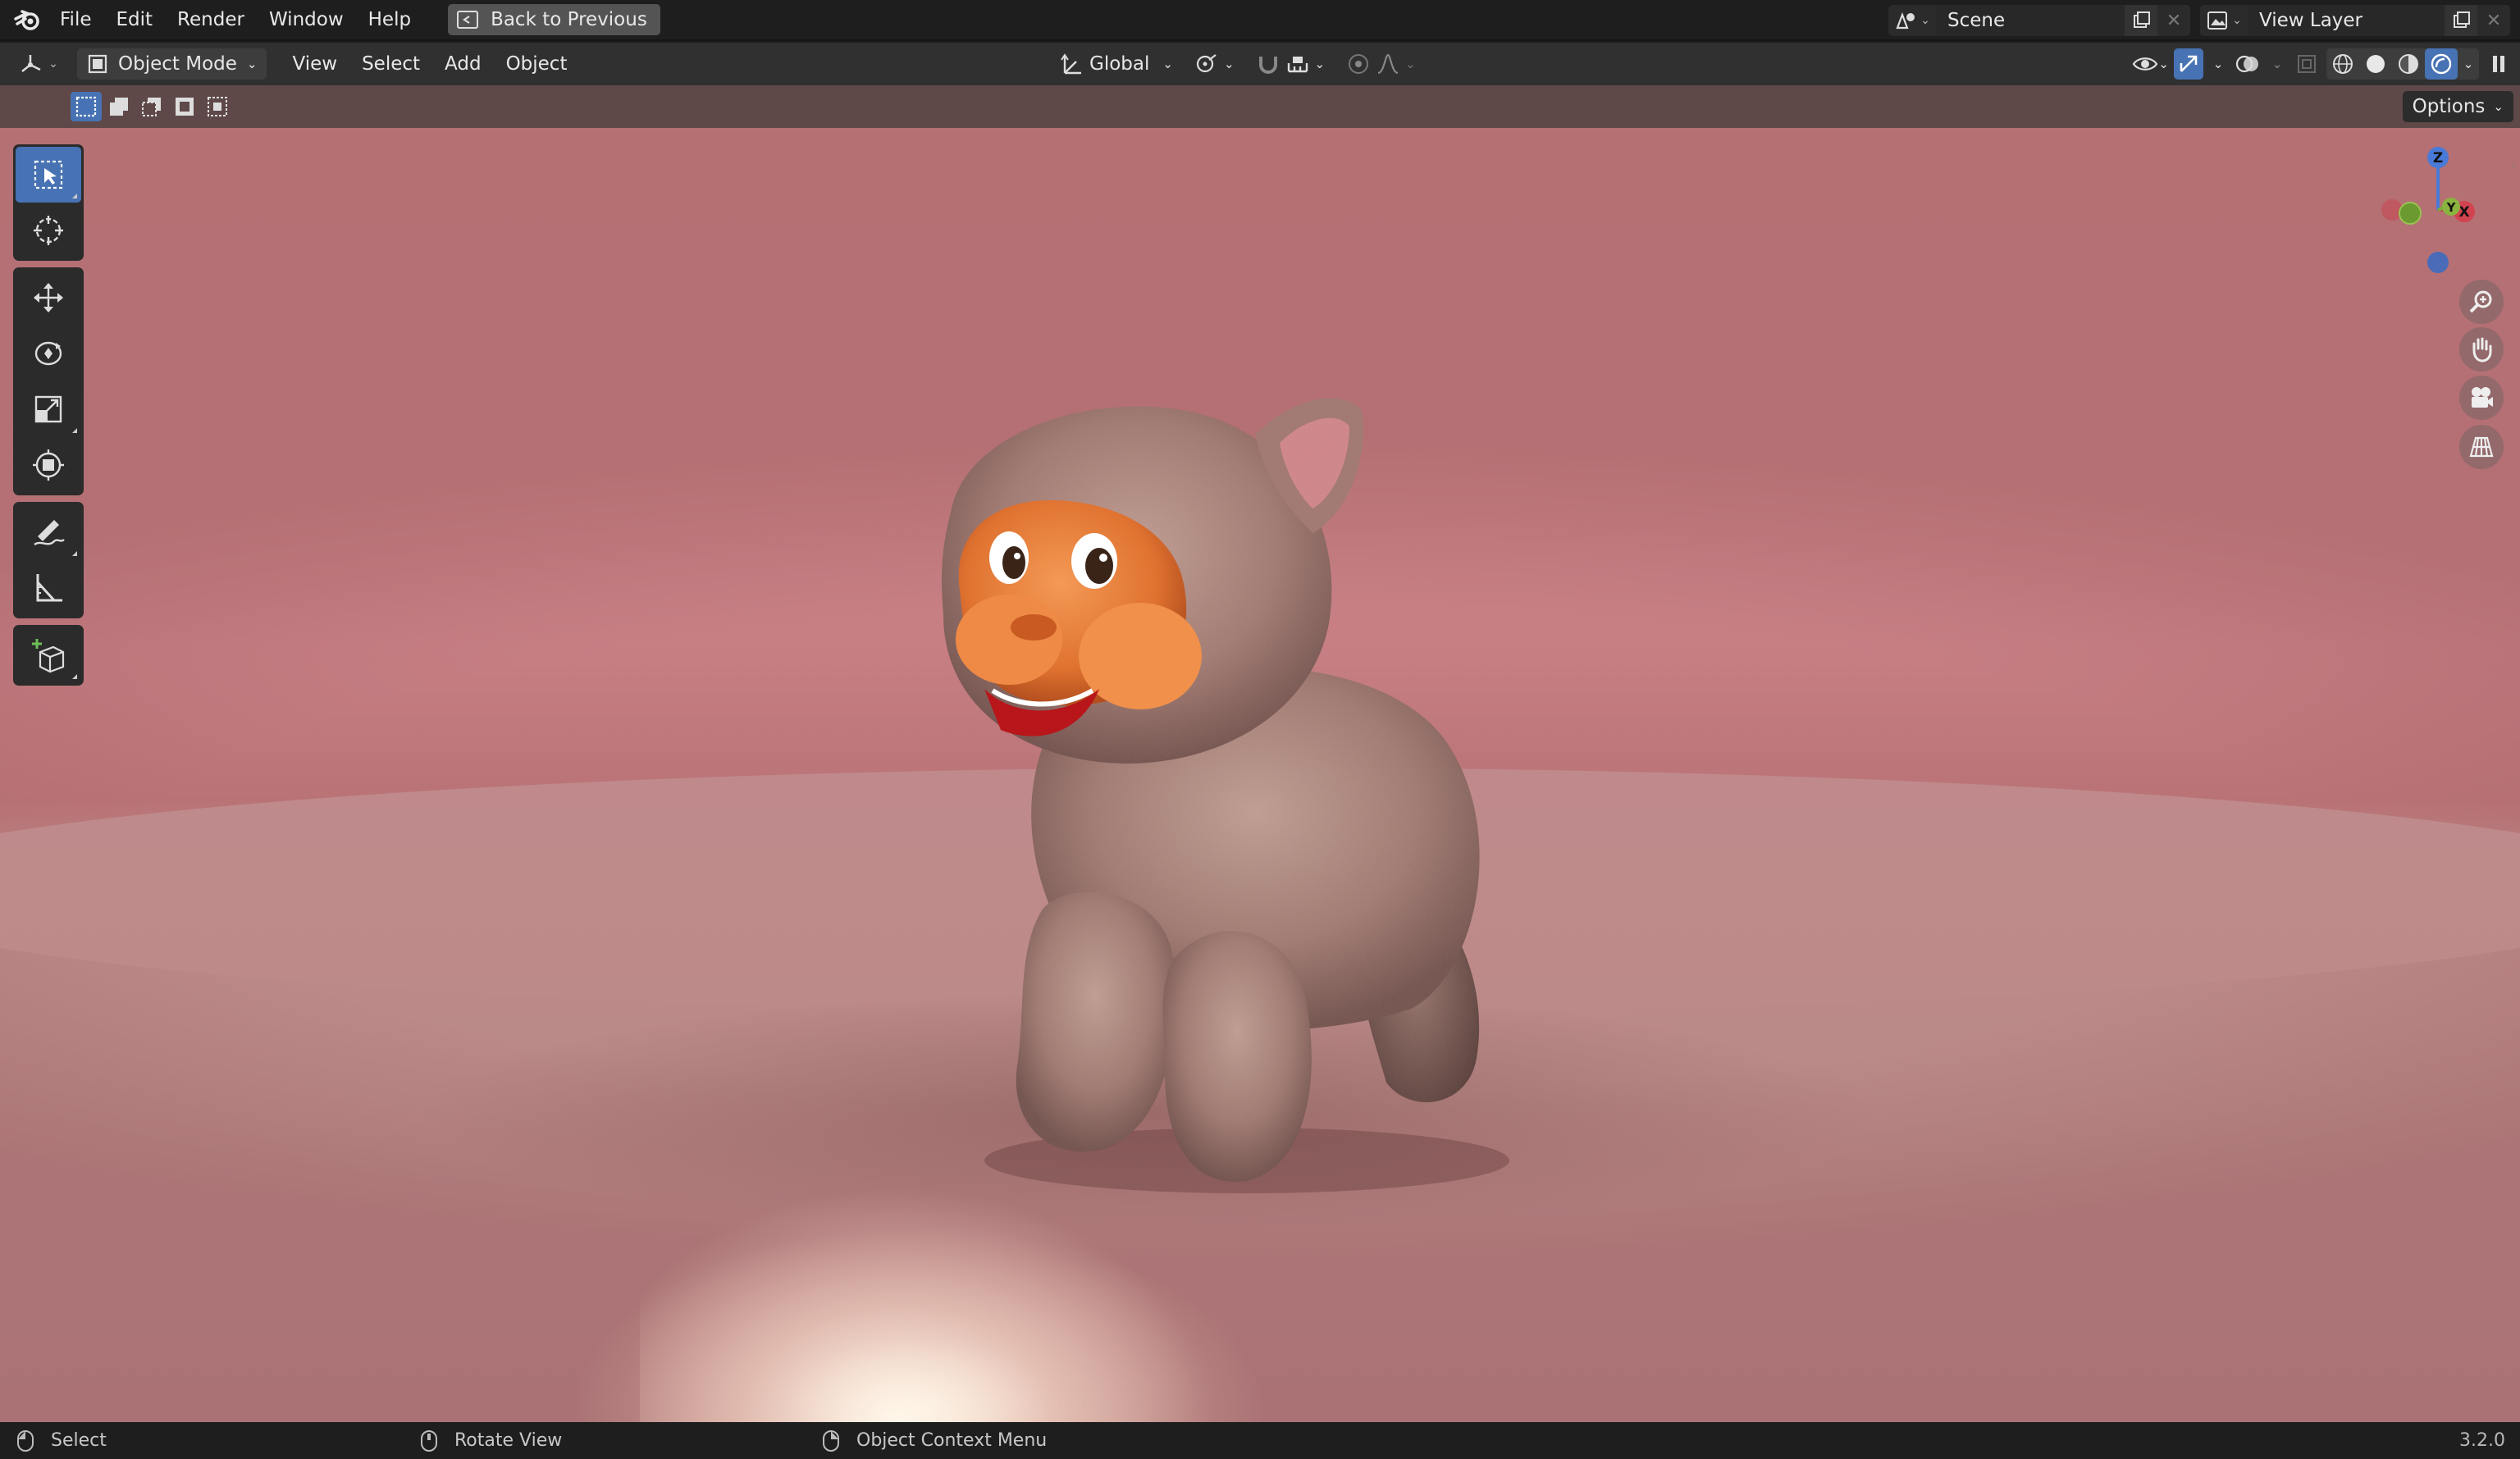 This screenshot has width=2520, height=1459. Describe the element at coordinates (87, 106) in the screenshot. I see `select-new-icon` at that location.